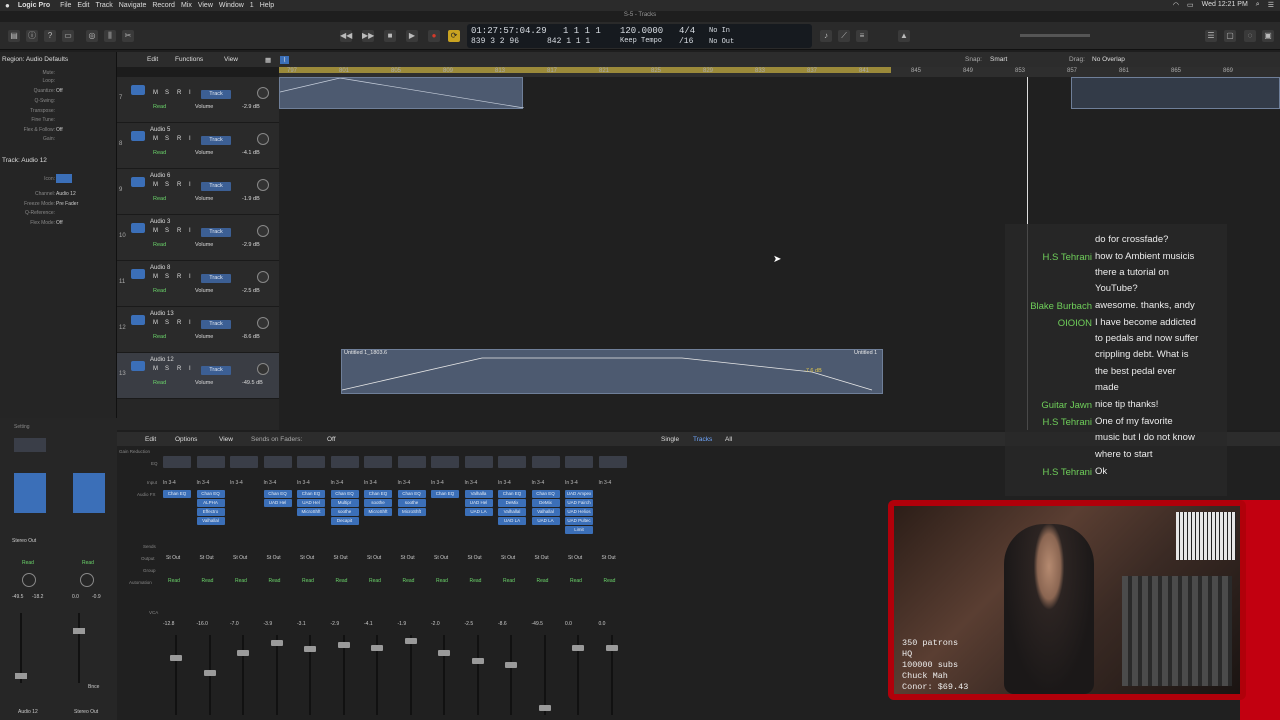  I want to click on waveform-icon, so click(138, 274).